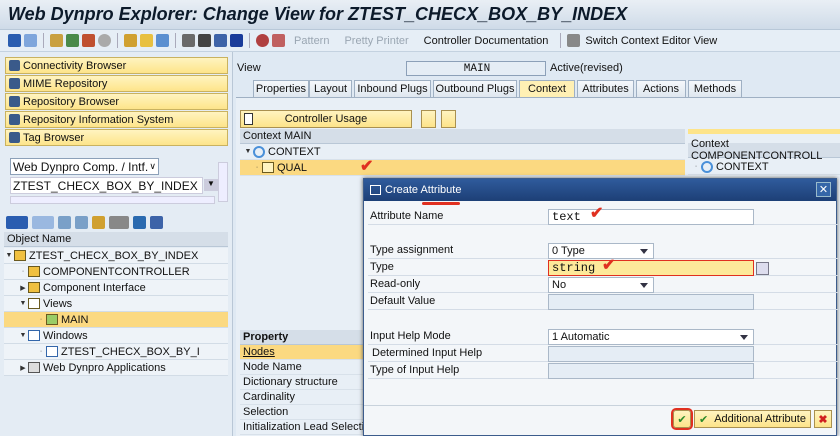  I want to click on checkmark-icon: ✔, so click(682, 419).